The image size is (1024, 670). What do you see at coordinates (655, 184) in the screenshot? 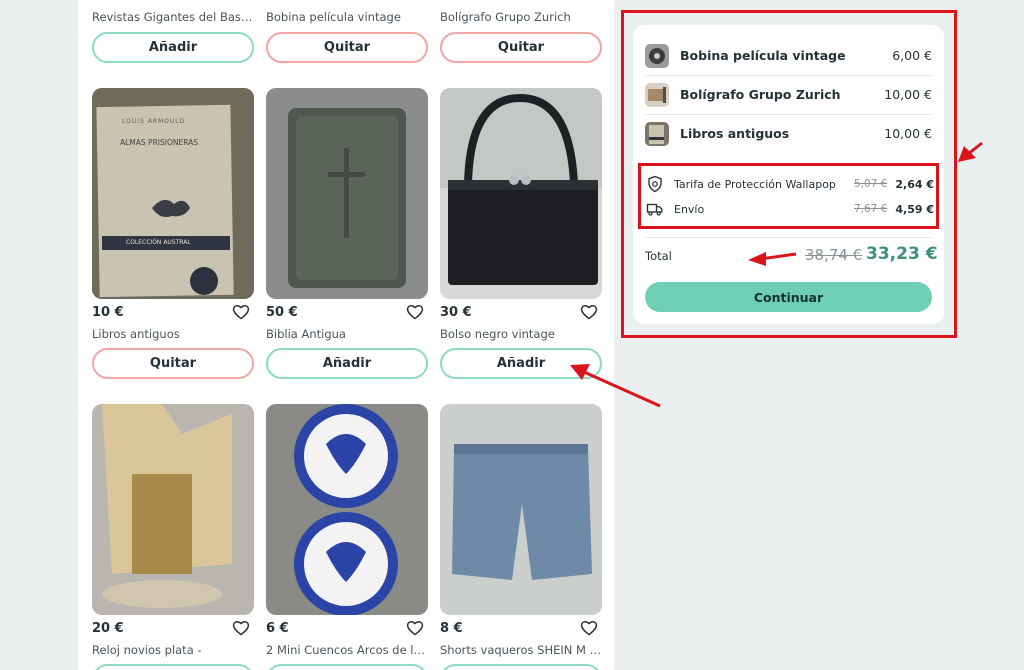
I see `shield-icon` at bounding box center [655, 184].